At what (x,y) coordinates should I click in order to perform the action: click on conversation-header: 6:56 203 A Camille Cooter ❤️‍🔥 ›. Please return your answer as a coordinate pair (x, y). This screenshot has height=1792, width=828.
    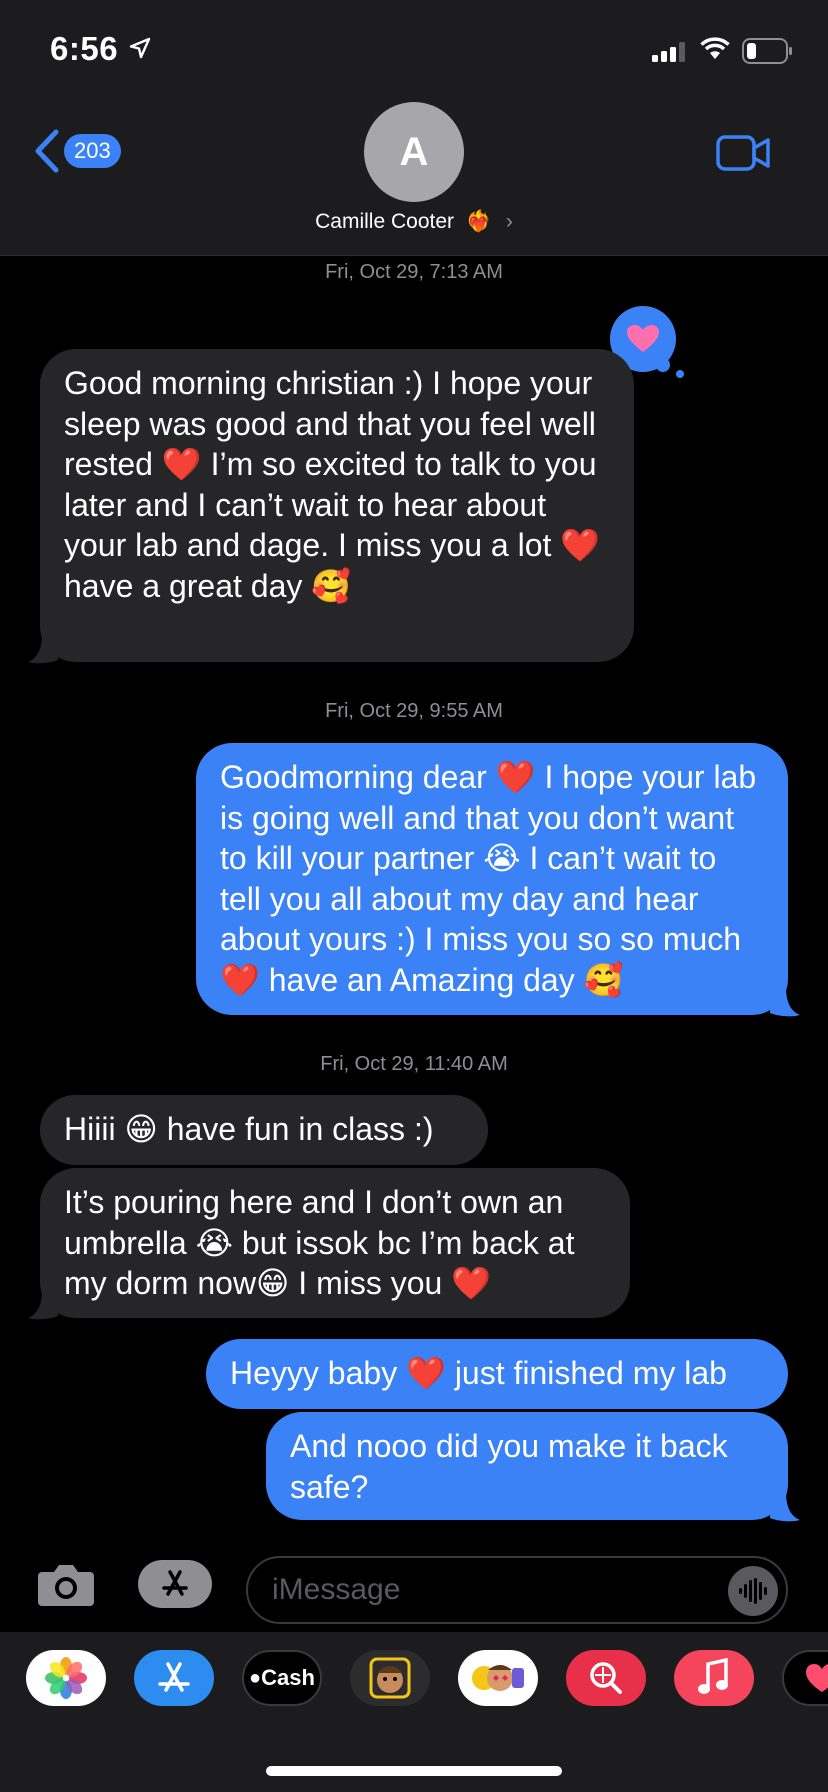
    Looking at the image, I should click on (414, 128).